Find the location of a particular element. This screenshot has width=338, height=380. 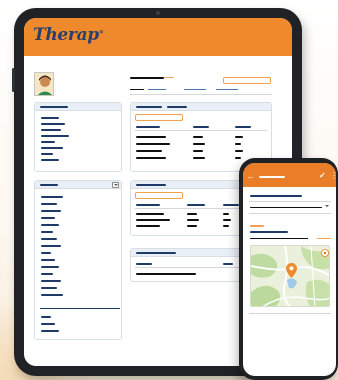

person-avatar-icon is located at coordinates (44, 84).